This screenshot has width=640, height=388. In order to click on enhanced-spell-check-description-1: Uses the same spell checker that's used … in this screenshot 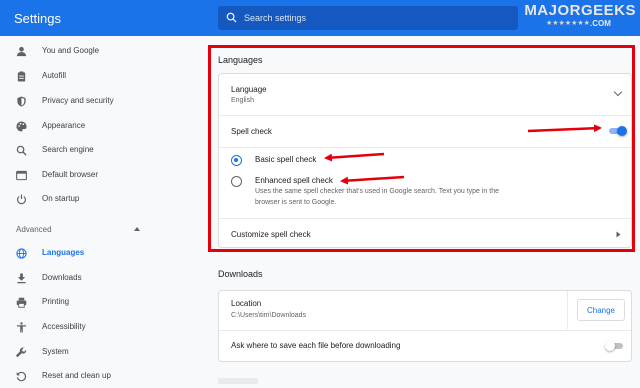, I will do `click(377, 191)`.